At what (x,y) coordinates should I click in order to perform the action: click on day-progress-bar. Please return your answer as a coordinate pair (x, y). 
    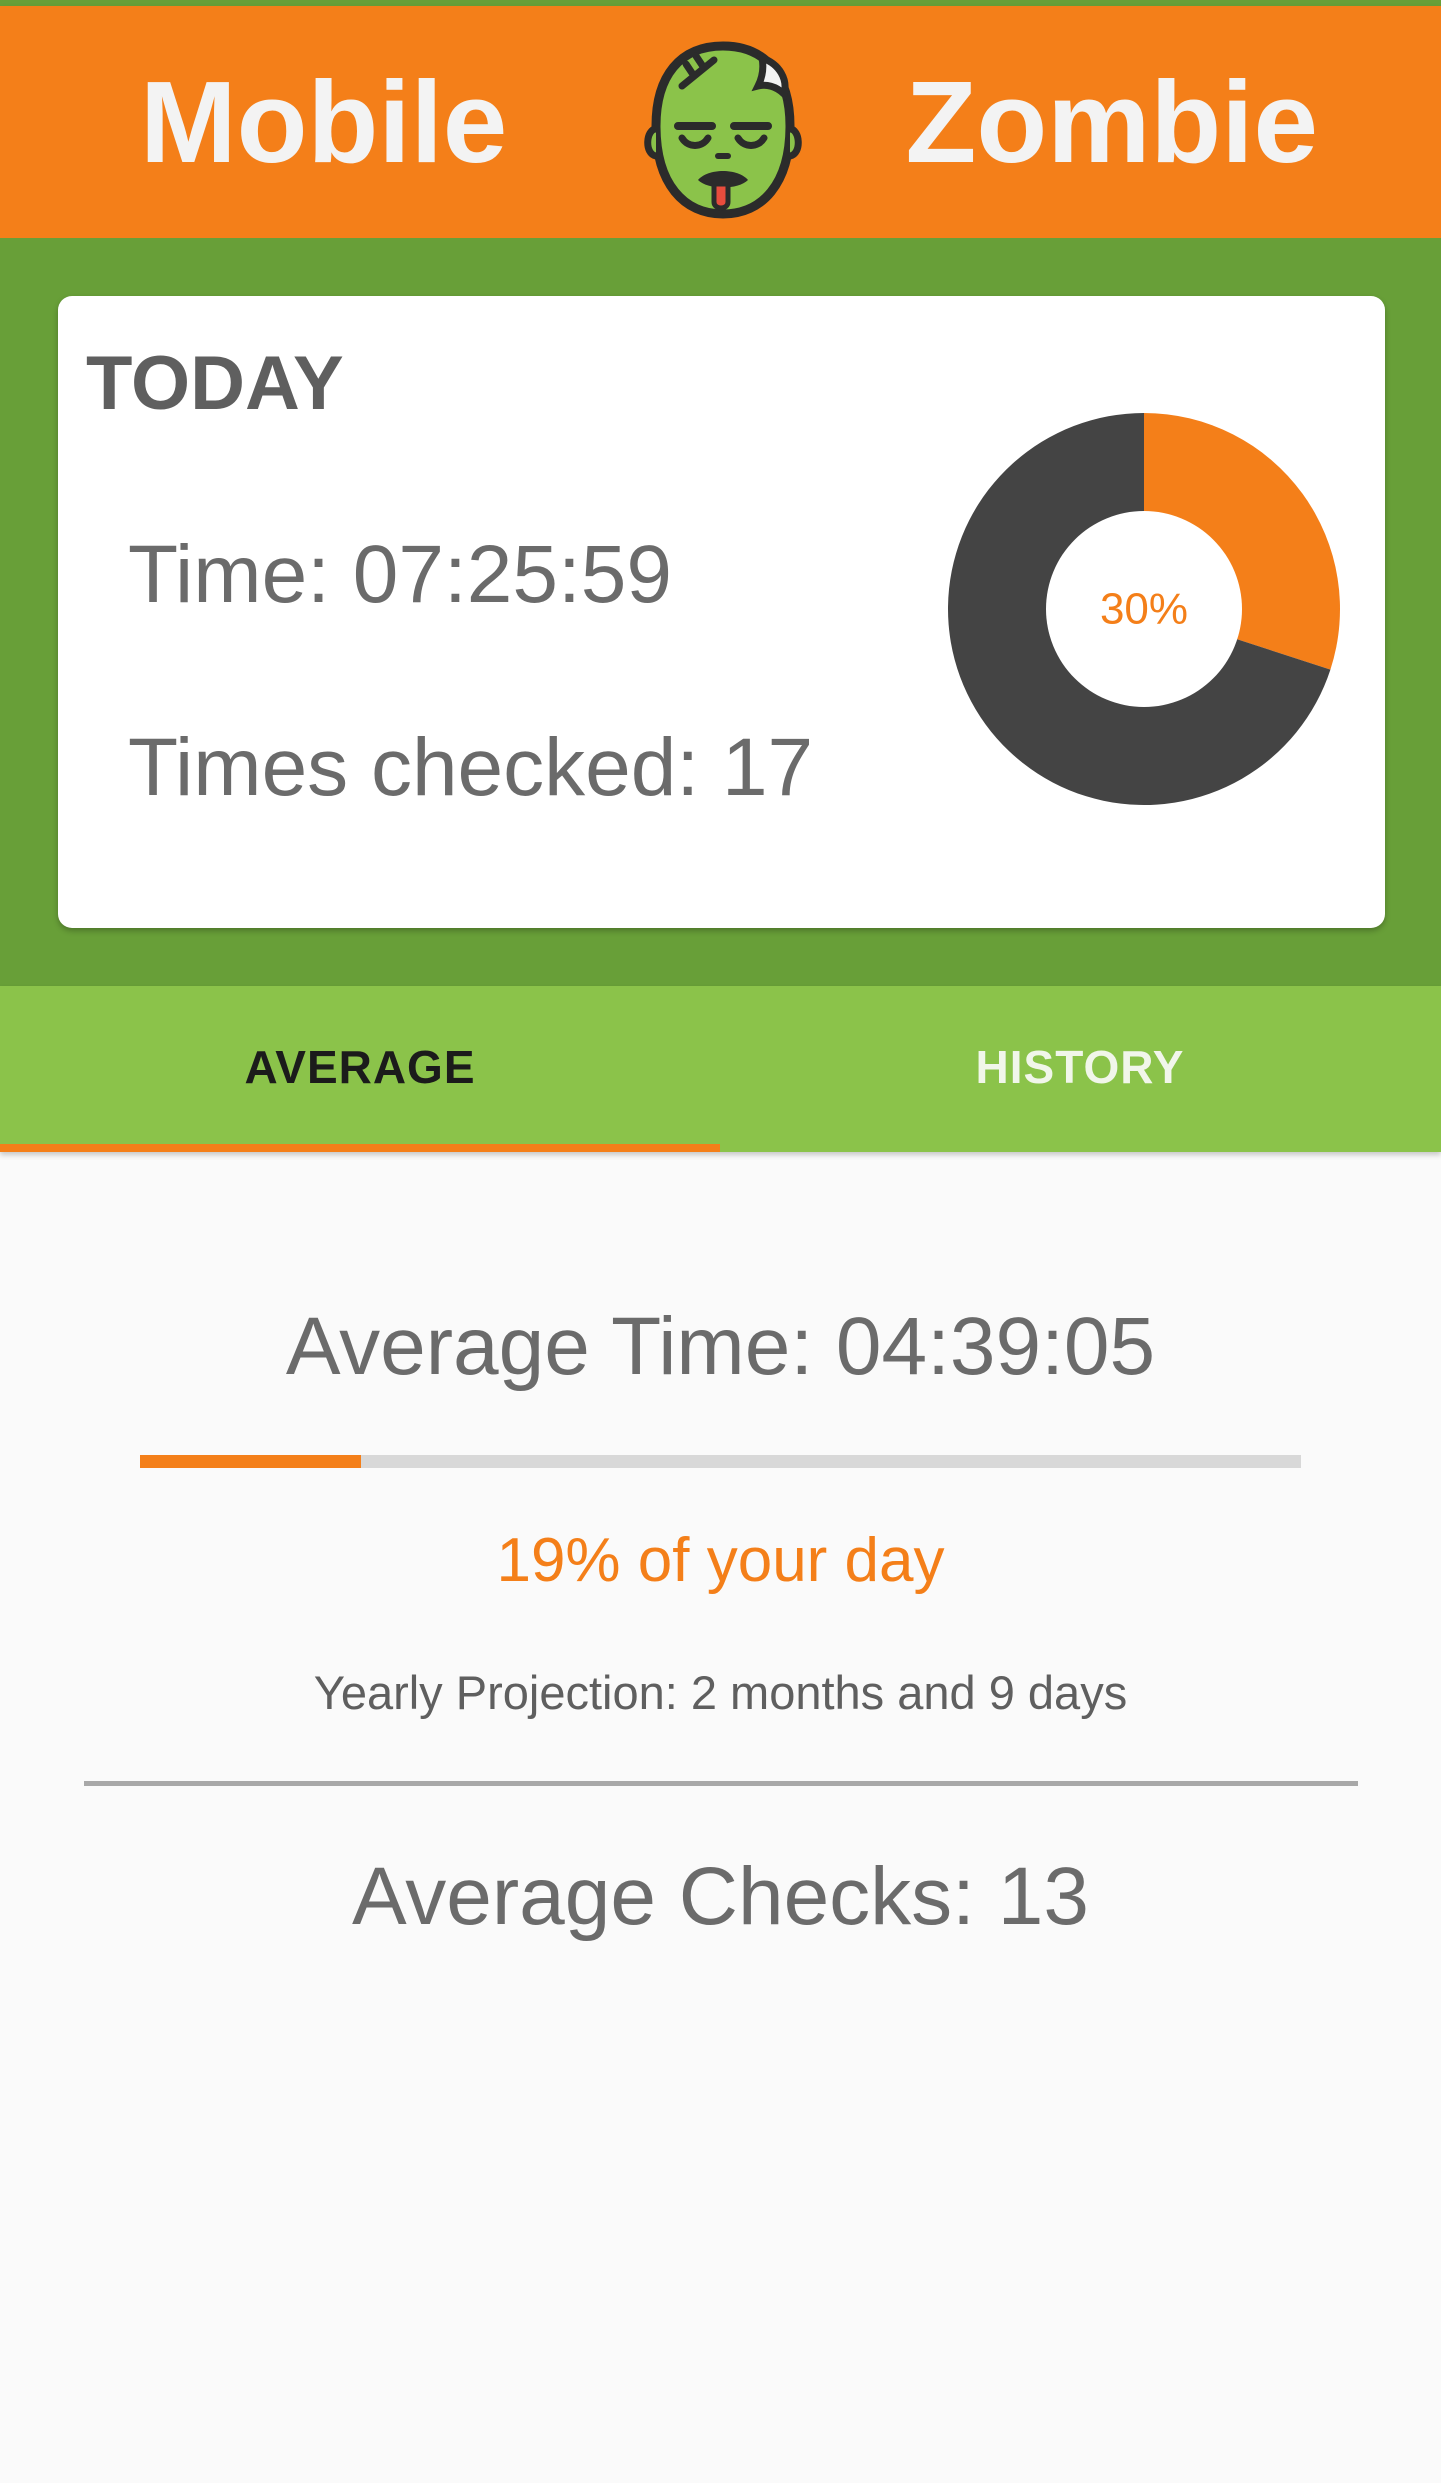
    Looking at the image, I should click on (720, 1461).